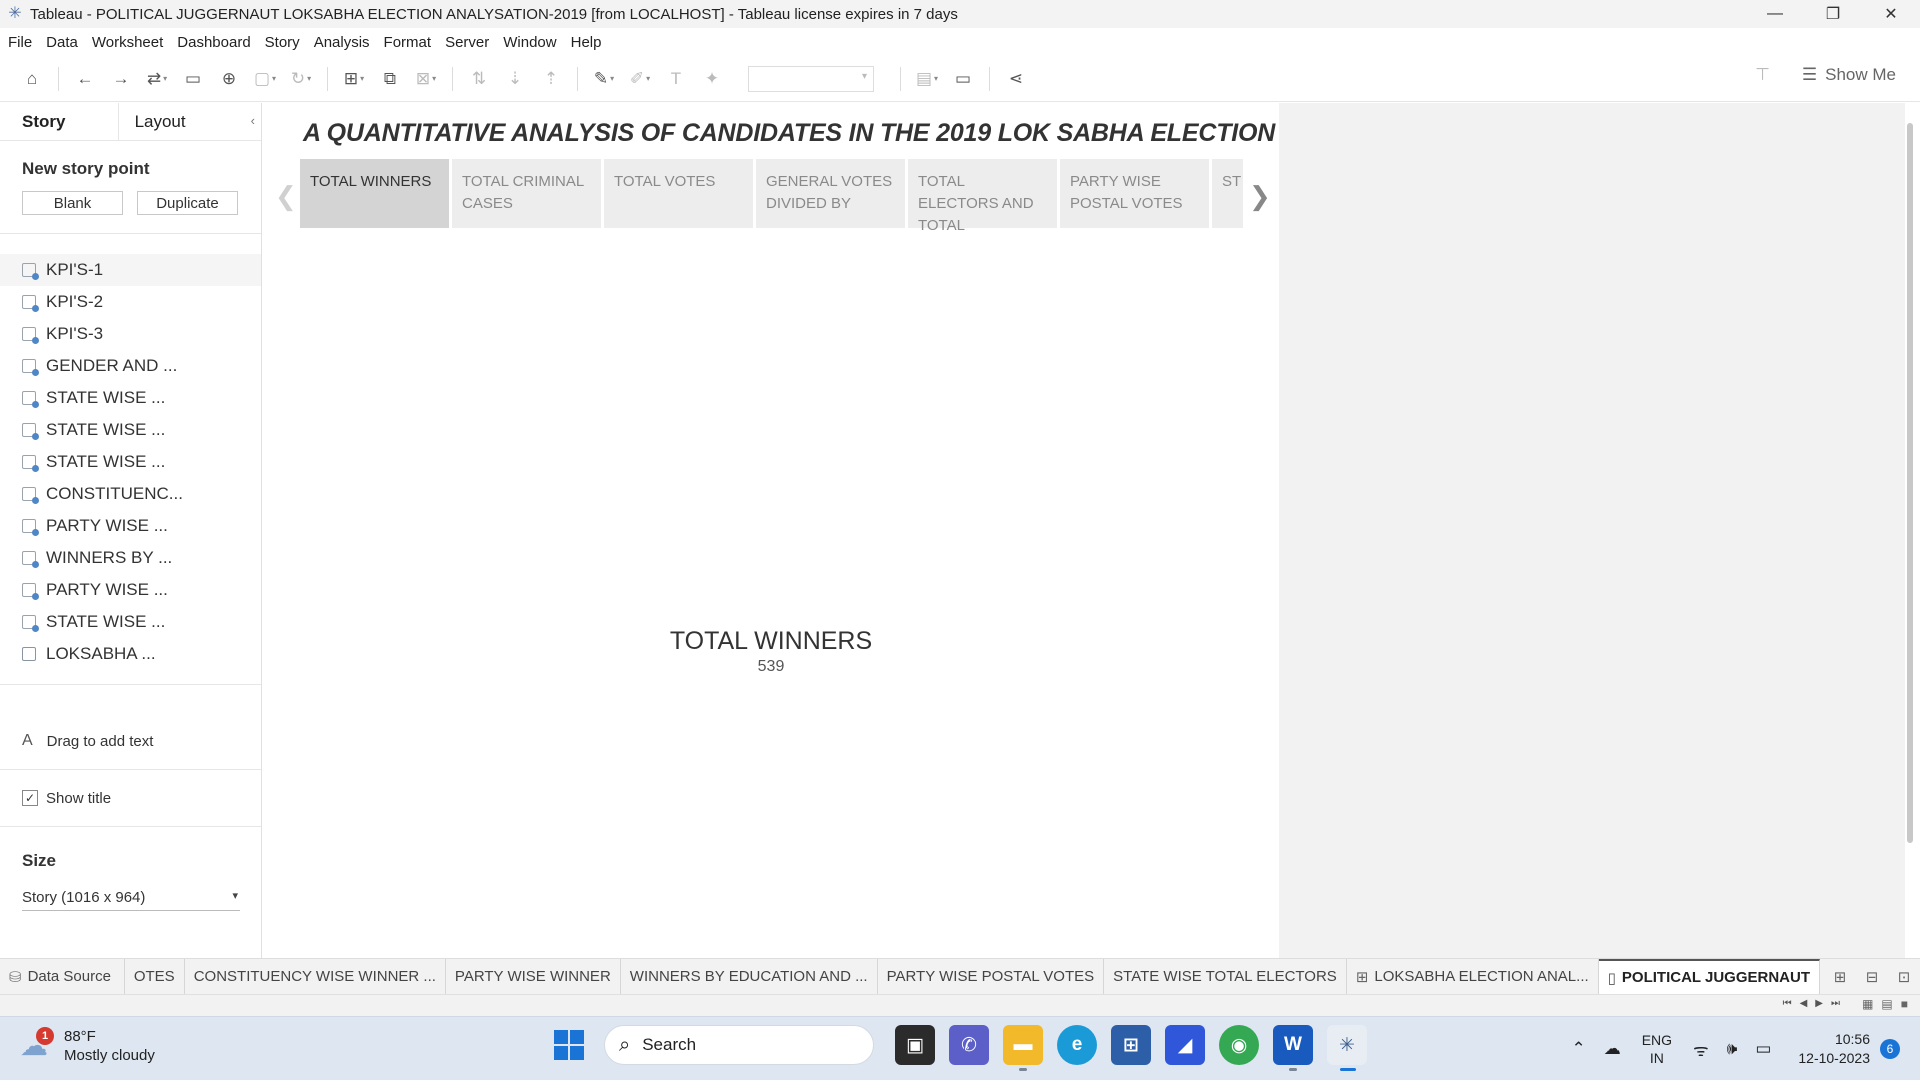 The width and height of the screenshot is (1920, 1081). What do you see at coordinates (1904, 977) in the screenshot?
I see `new-story-icon: ⊡` at bounding box center [1904, 977].